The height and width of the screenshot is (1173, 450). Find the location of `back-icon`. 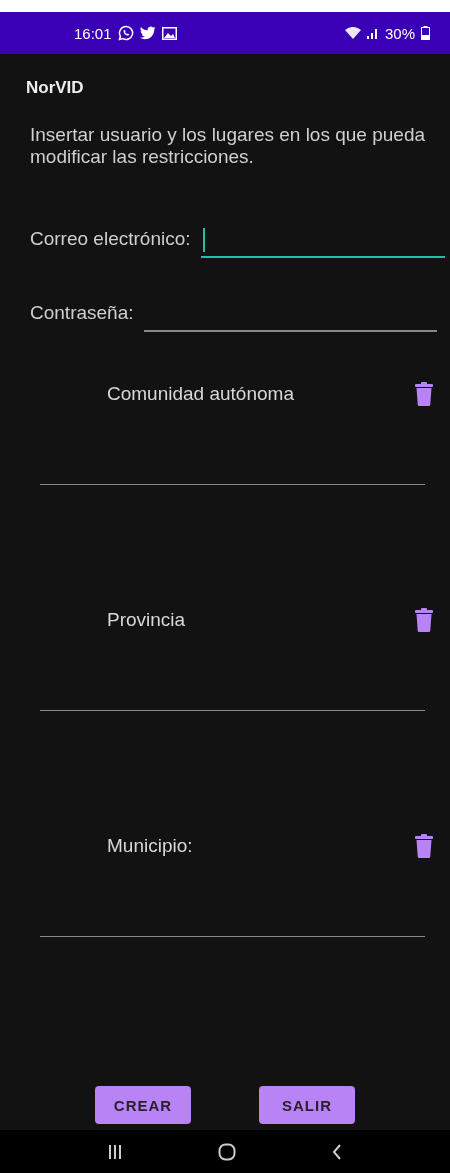

back-icon is located at coordinates (337, 1151).